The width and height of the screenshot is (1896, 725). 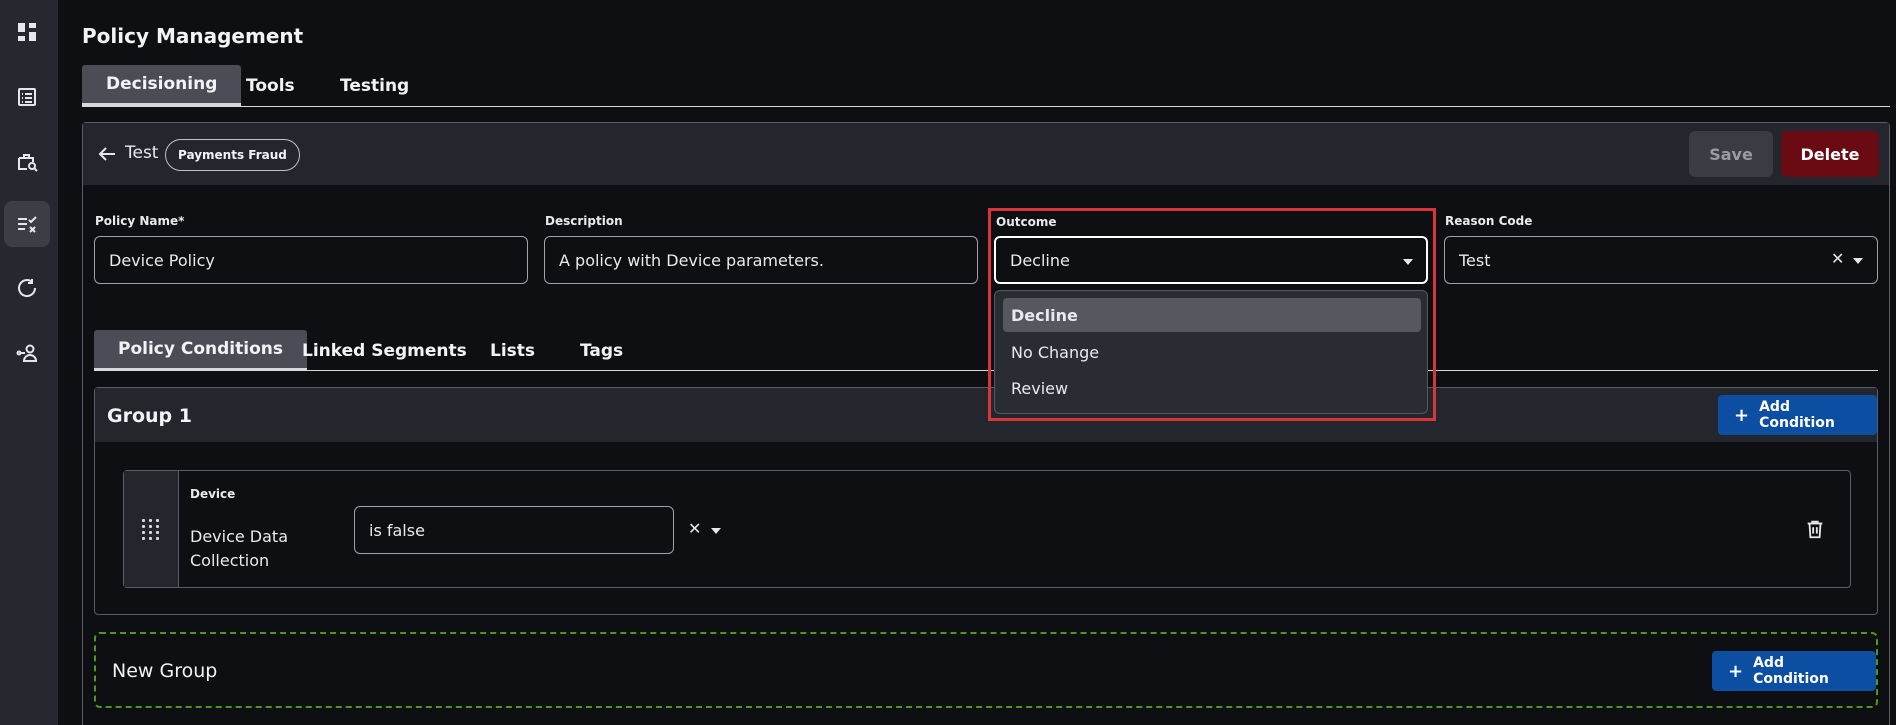 I want to click on description-label: Description, so click(x=584, y=221).